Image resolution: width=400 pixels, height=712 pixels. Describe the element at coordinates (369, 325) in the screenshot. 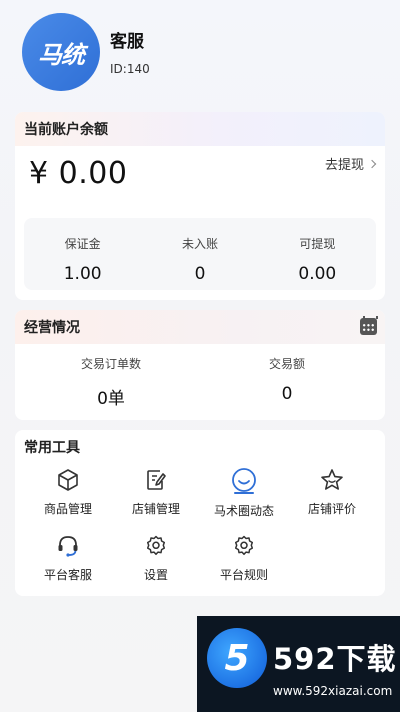

I see `calendar-icon` at that location.